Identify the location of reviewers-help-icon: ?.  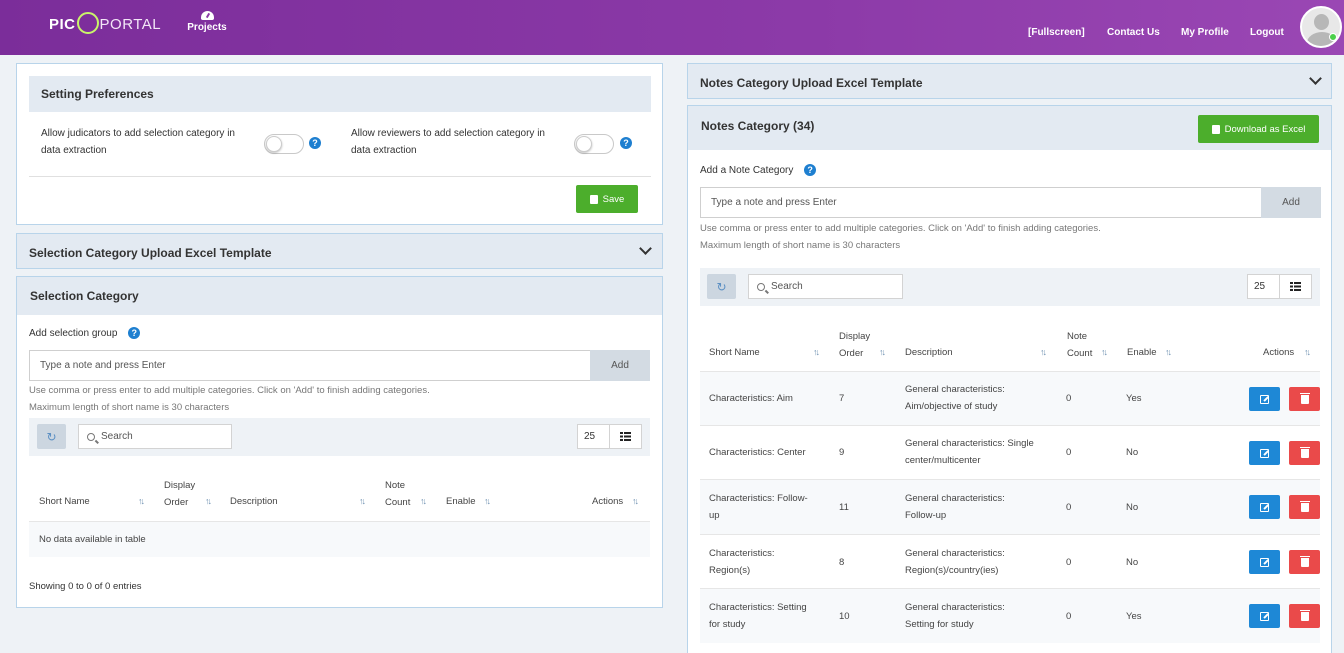
(626, 143).